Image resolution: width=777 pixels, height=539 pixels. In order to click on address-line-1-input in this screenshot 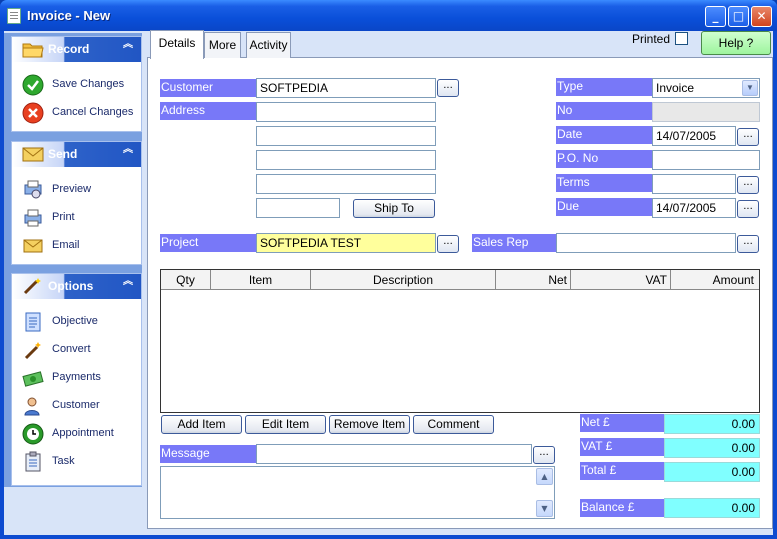, I will do `click(346, 112)`.